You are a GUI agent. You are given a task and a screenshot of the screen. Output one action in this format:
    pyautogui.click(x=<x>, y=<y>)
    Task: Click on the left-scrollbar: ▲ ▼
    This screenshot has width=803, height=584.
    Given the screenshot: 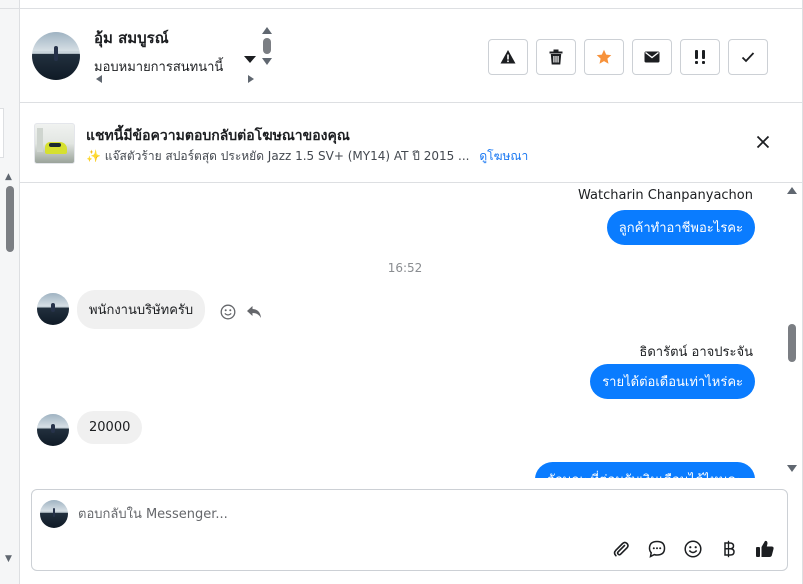 What is the action you would take?
    pyautogui.click(x=10, y=370)
    